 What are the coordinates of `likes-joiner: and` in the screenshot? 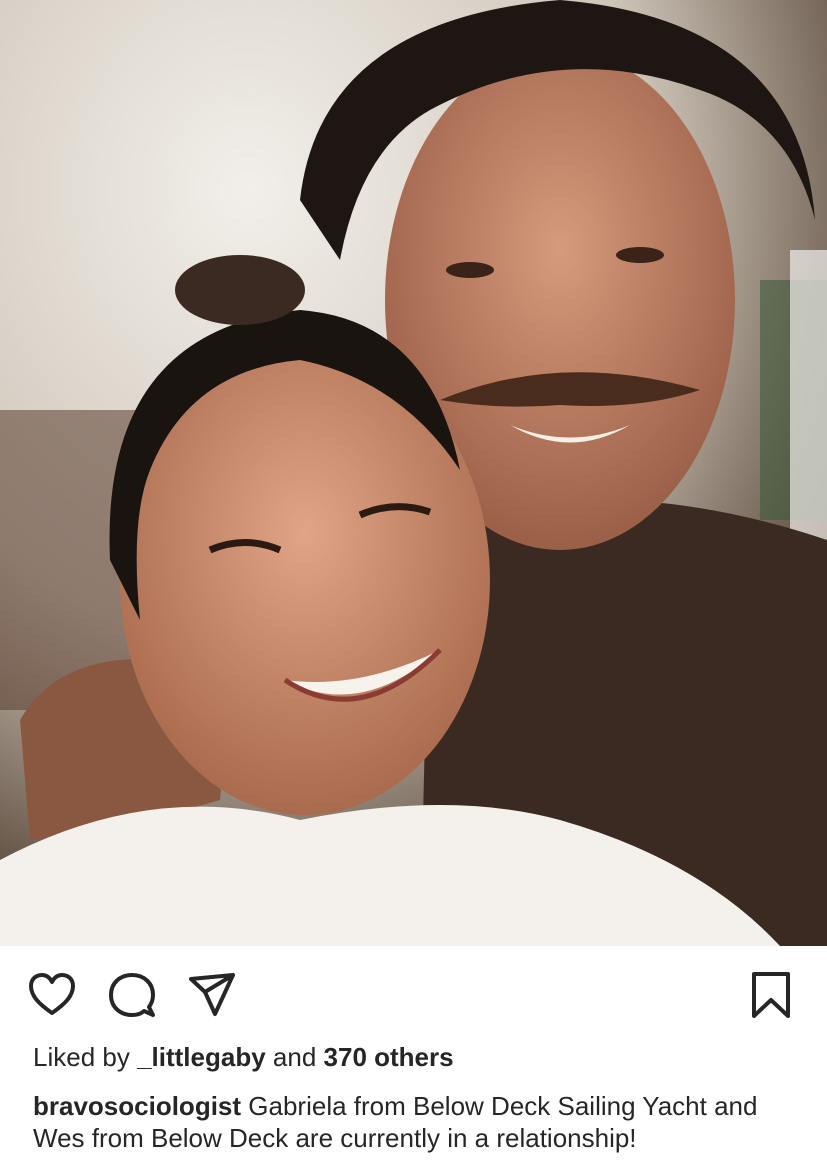 It's located at (294, 1057).